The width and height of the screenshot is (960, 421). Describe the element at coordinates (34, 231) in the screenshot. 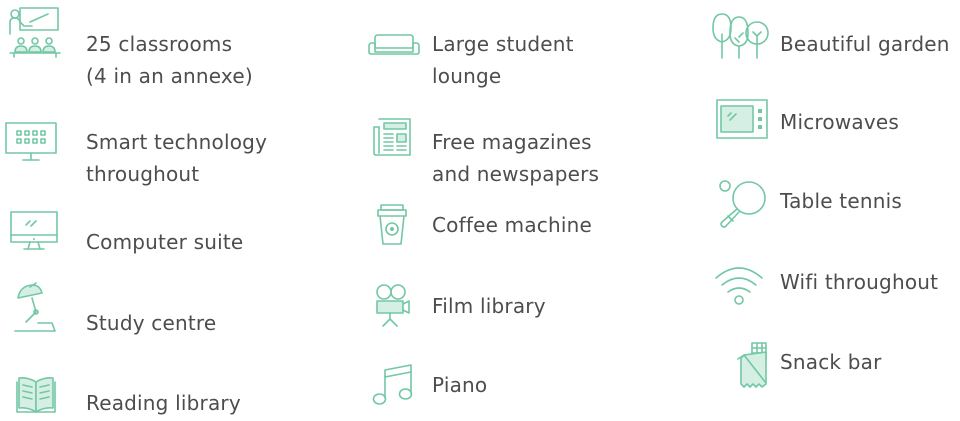

I see `computer-icon` at that location.